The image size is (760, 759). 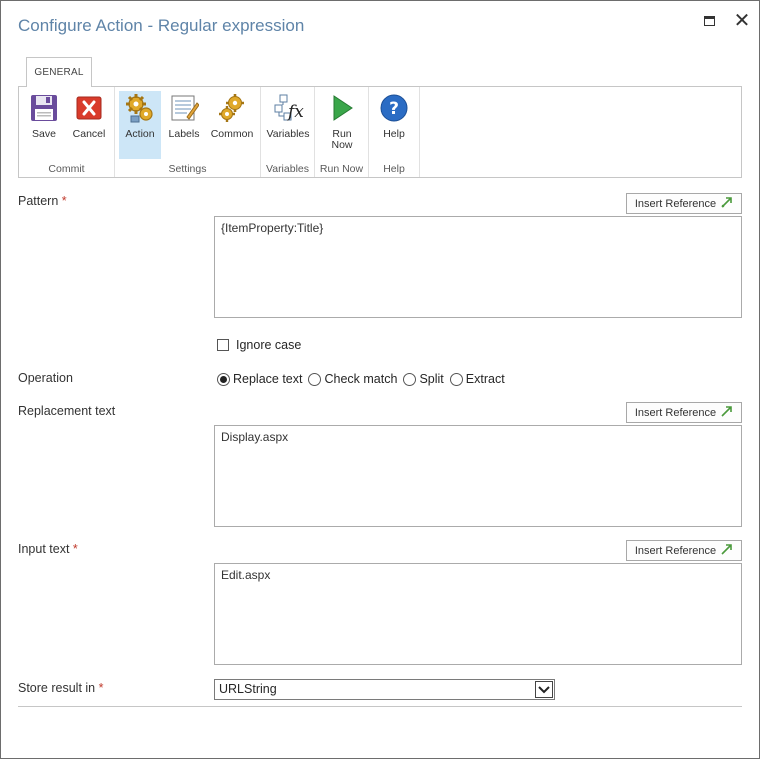 I want to click on labels-button: Labels, so click(x=184, y=125).